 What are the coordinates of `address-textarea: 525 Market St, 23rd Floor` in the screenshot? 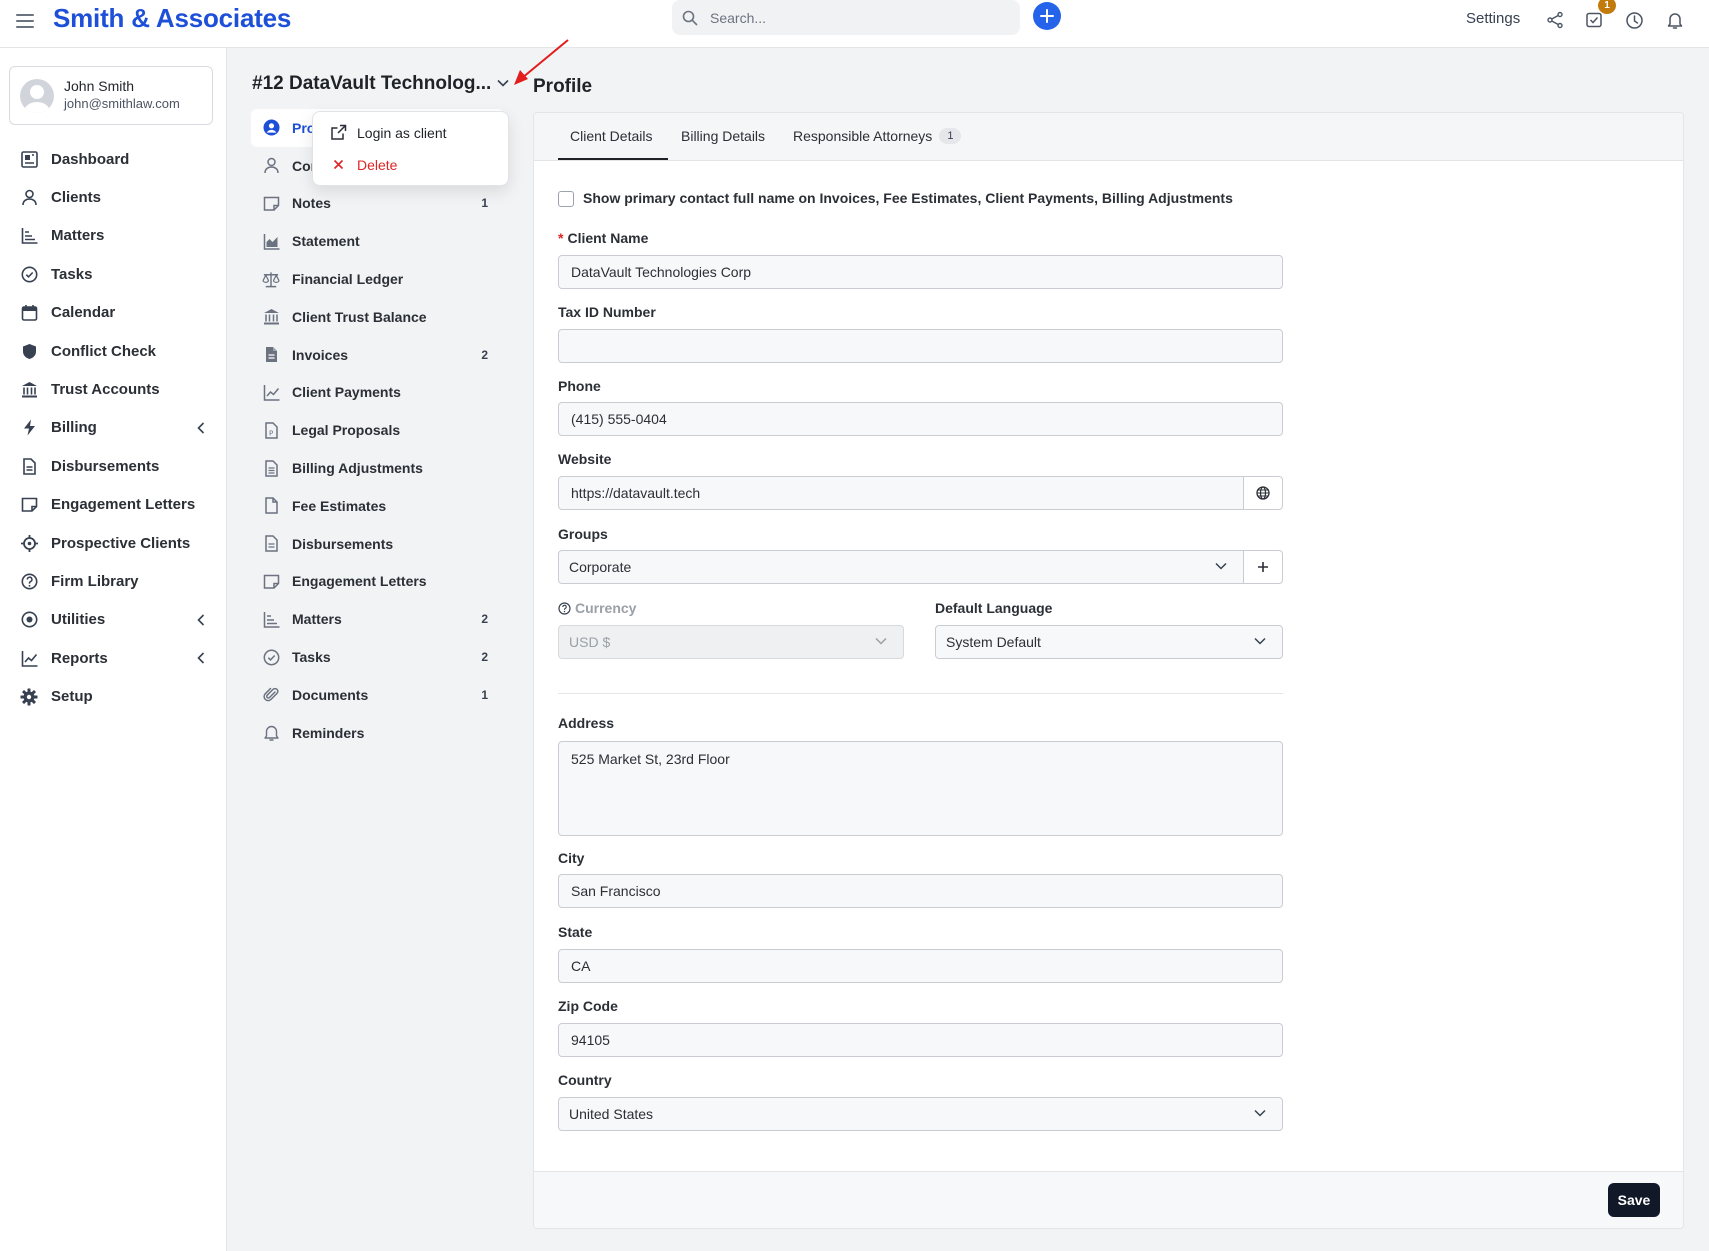 It's located at (920, 788).